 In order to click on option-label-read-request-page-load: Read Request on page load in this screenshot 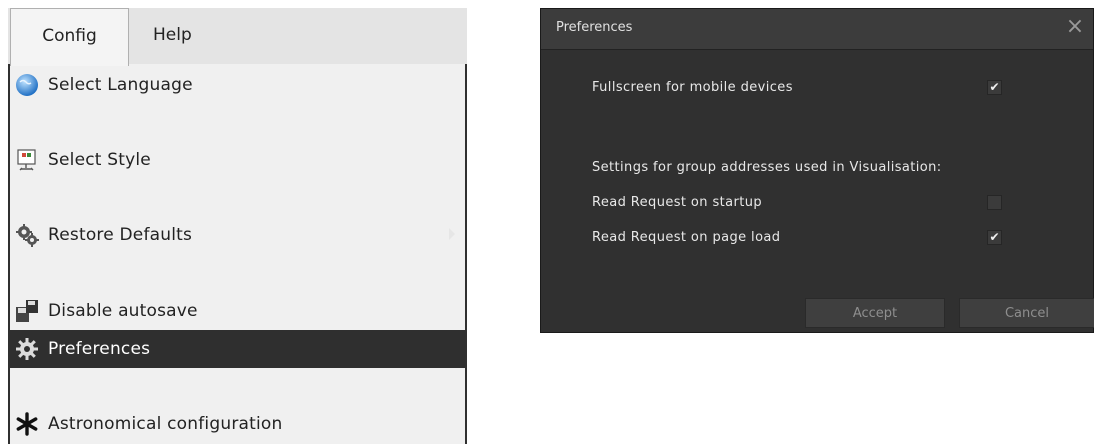, I will do `click(686, 237)`.